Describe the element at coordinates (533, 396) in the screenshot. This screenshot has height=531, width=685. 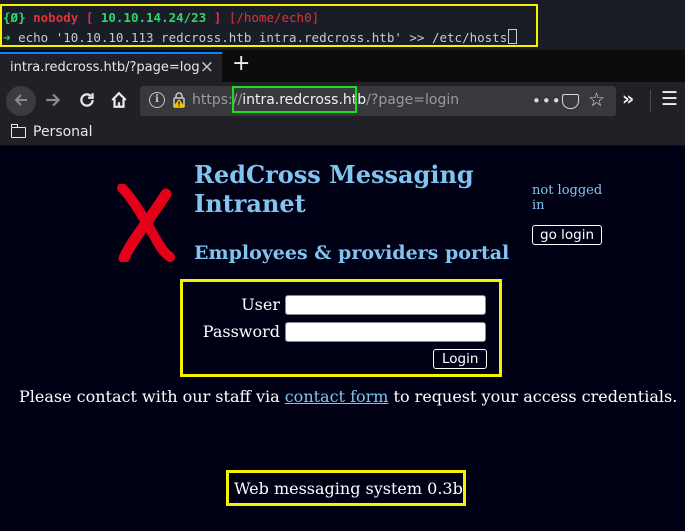
I see `contact-text-after: to request your access credentials.` at that location.